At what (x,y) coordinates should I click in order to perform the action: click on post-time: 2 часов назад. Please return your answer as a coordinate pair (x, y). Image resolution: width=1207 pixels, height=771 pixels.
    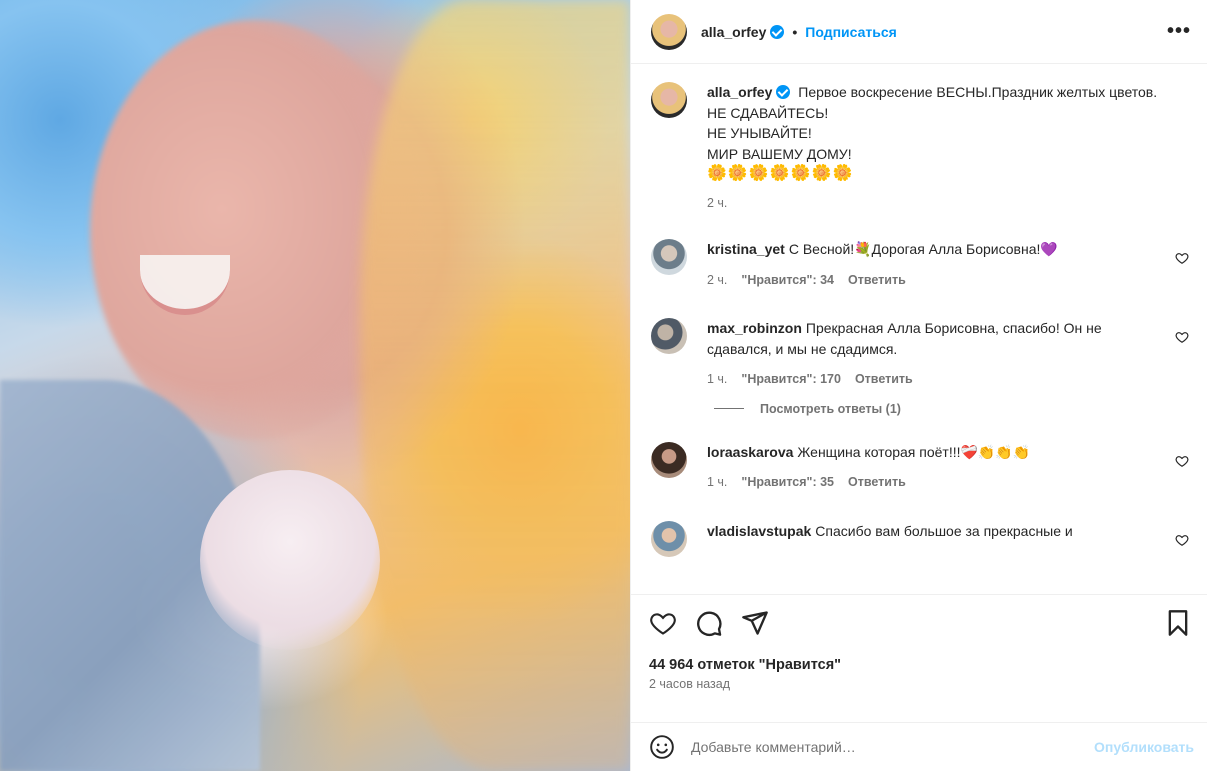
    Looking at the image, I should click on (920, 684).